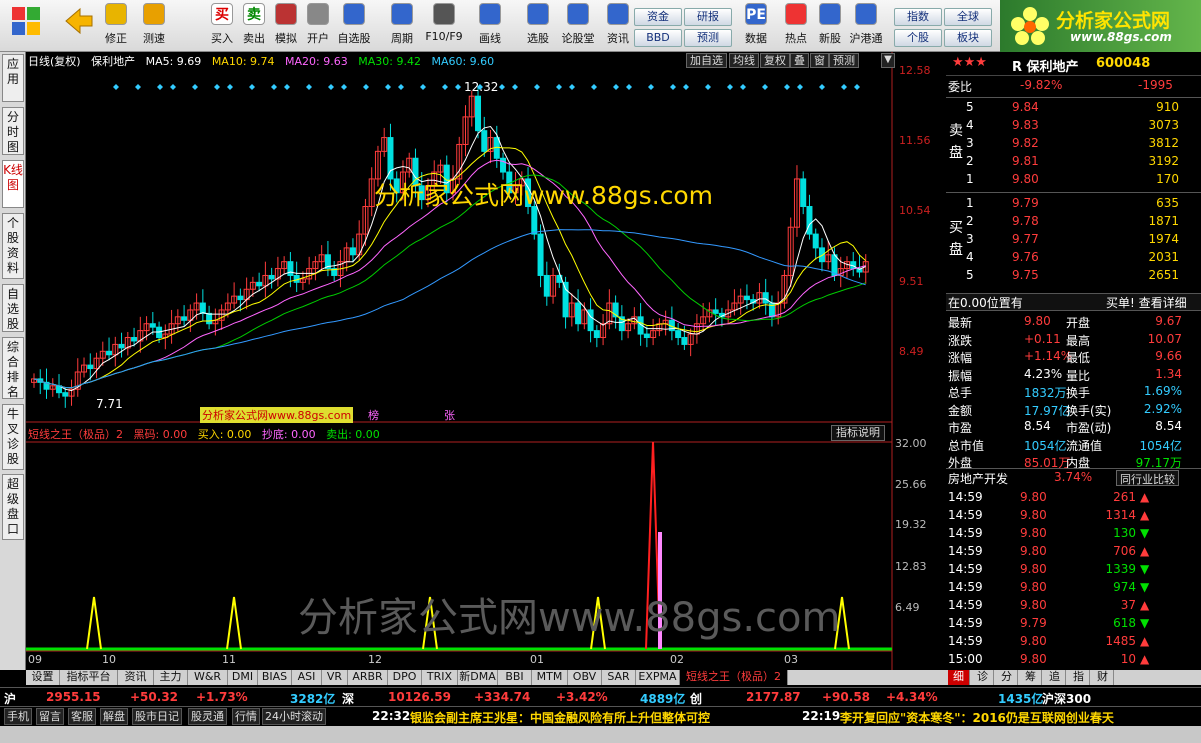 The width and height of the screenshot is (1201, 743). Describe the element at coordinates (538, 26) in the screenshot. I see `filter-icon: 选股` at that location.